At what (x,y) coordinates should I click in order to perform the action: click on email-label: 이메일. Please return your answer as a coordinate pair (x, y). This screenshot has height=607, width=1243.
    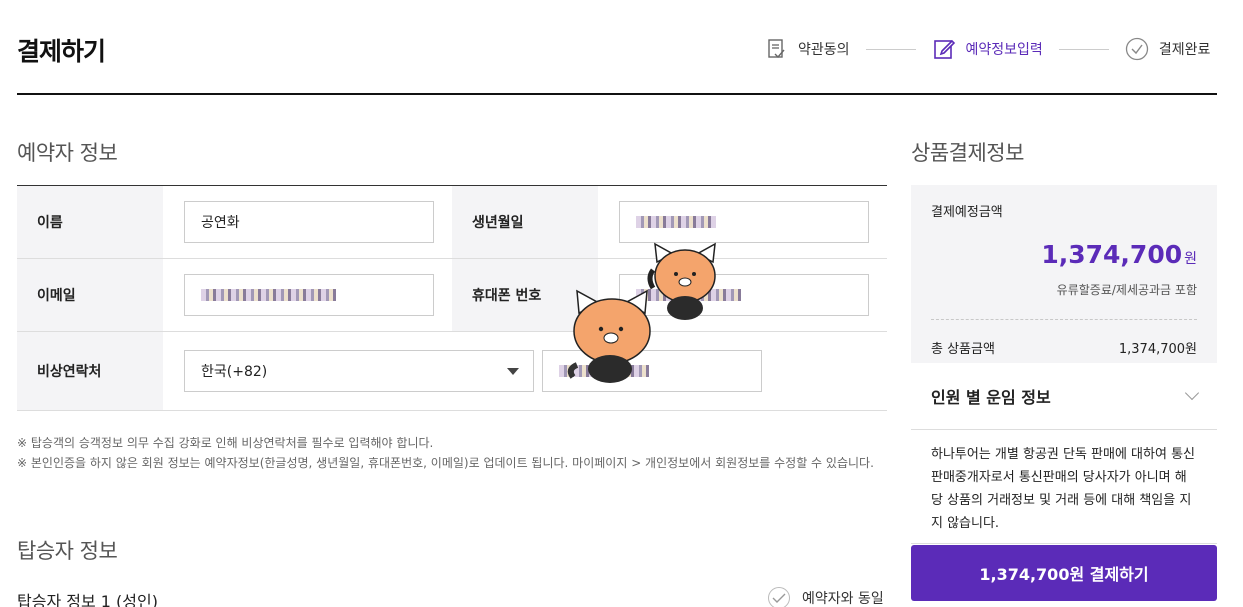
    Looking at the image, I should click on (90, 295).